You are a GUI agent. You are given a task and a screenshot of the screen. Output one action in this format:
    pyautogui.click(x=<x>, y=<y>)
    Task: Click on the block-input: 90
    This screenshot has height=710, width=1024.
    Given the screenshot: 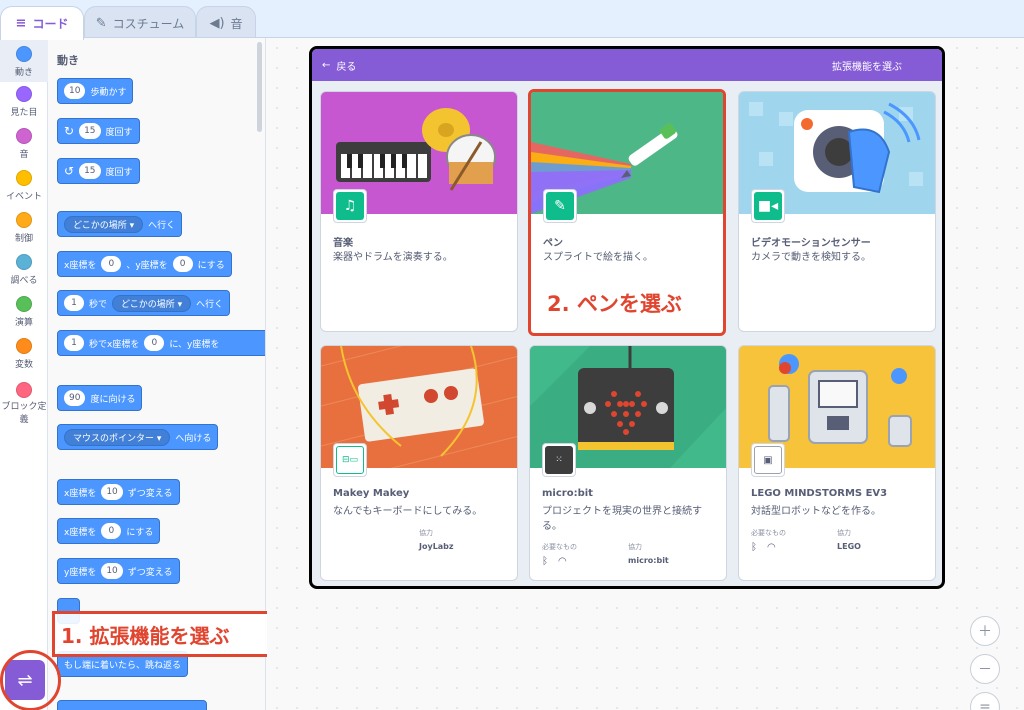 What is the action you would take?
    pyautogui.click(x=75, y=398)
    